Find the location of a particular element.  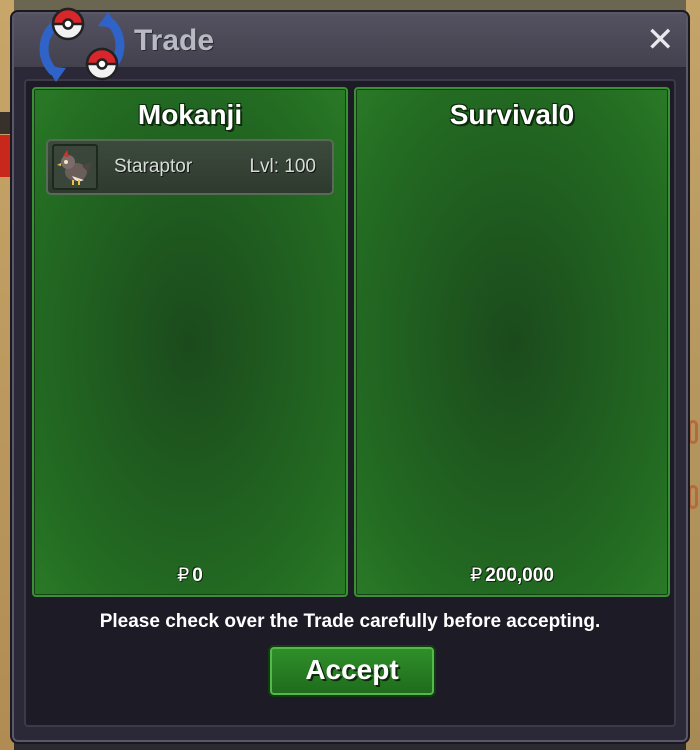

game-world-background-right is located at coordinates (693, 375).